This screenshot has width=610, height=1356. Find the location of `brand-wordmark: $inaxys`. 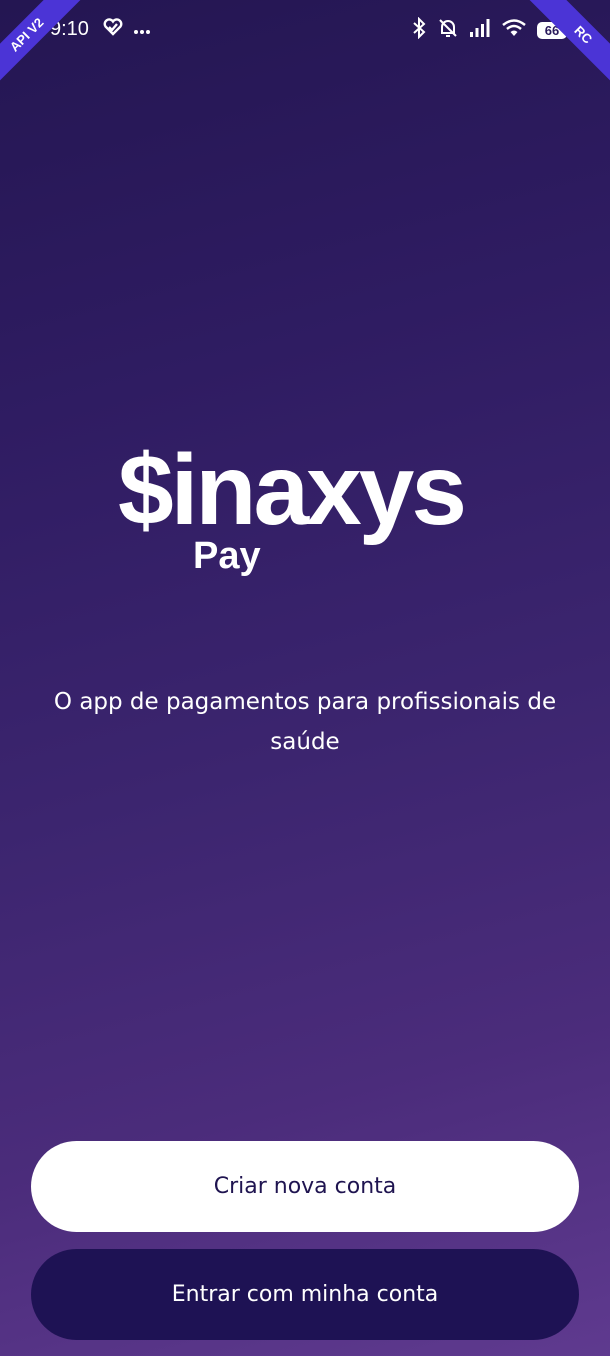

brand-wordmark: $inaxys is located at coordinates (292, 490).